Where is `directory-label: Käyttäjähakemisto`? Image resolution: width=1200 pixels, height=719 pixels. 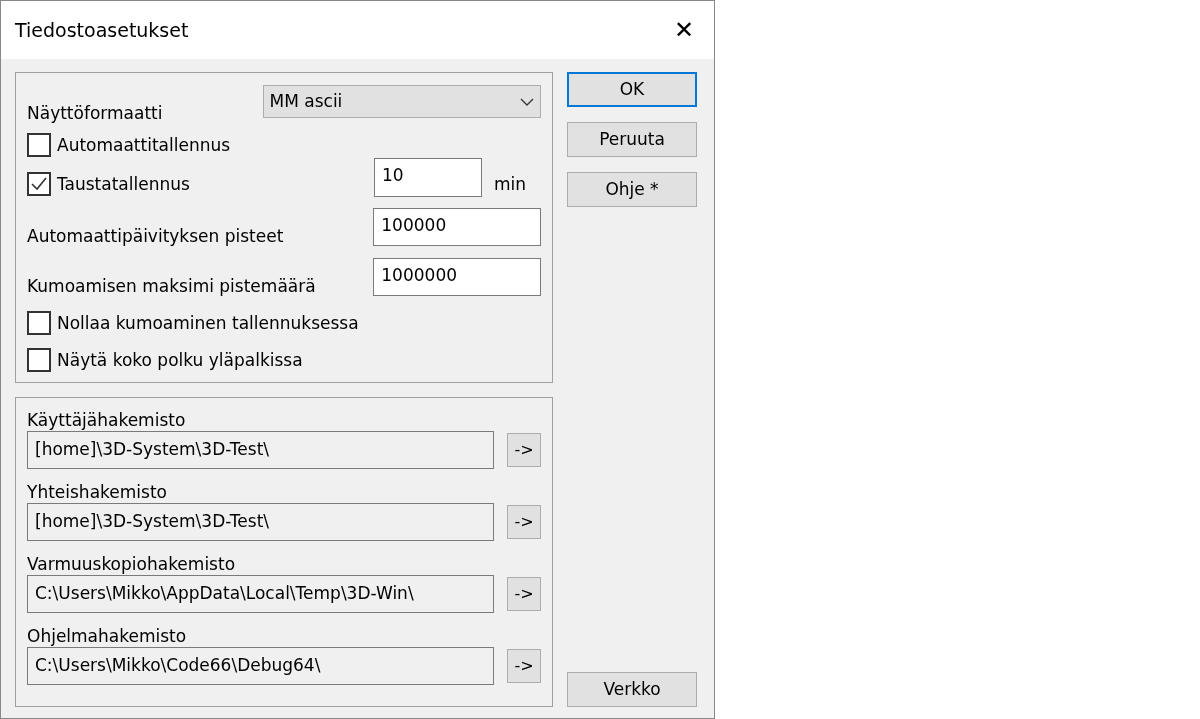 directory-label: Käyttäjähakemisto is located at coordinates (107, 420).